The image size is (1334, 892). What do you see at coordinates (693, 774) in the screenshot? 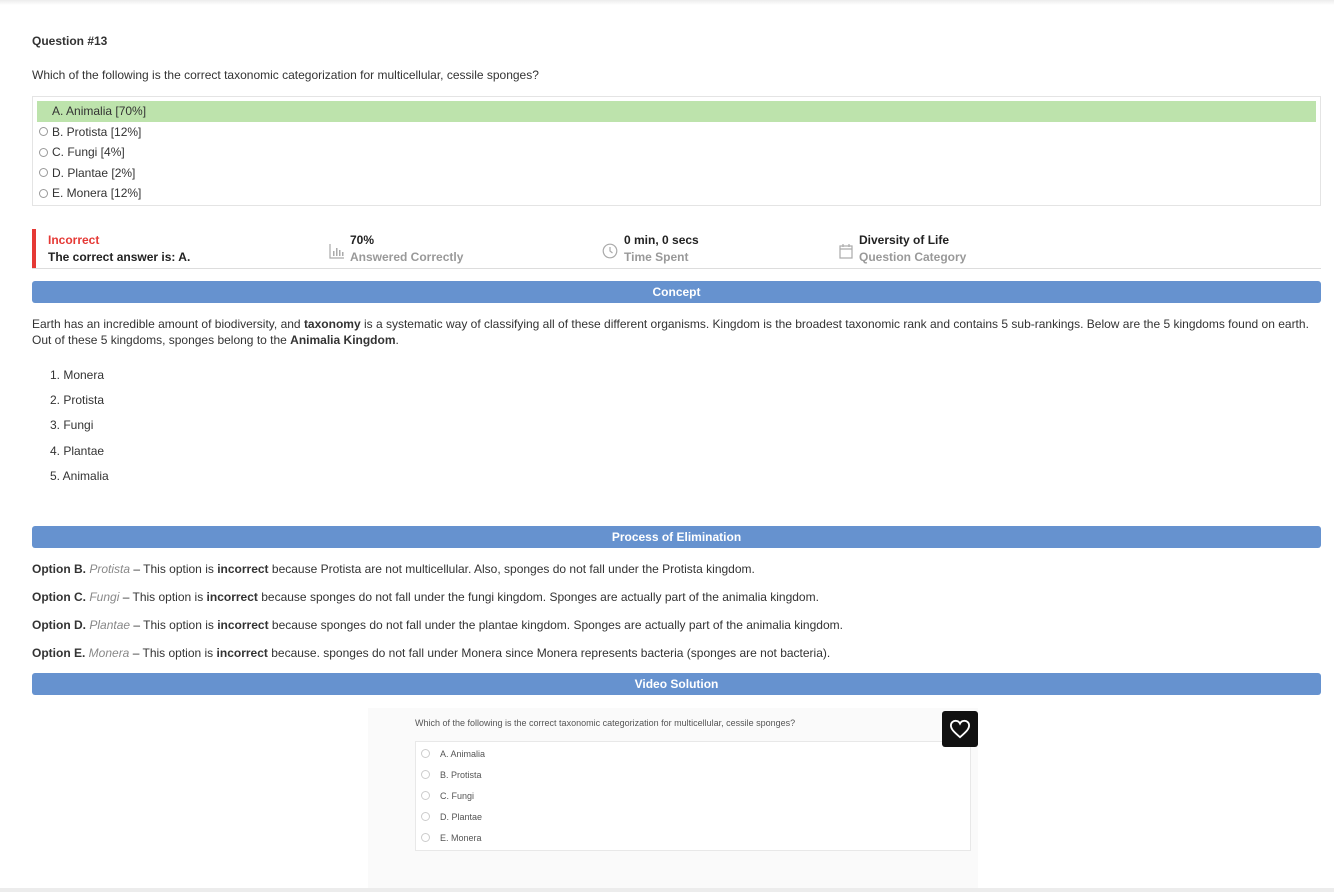
I see `video-choice: B. Protista` at bounding box center [693, 774].